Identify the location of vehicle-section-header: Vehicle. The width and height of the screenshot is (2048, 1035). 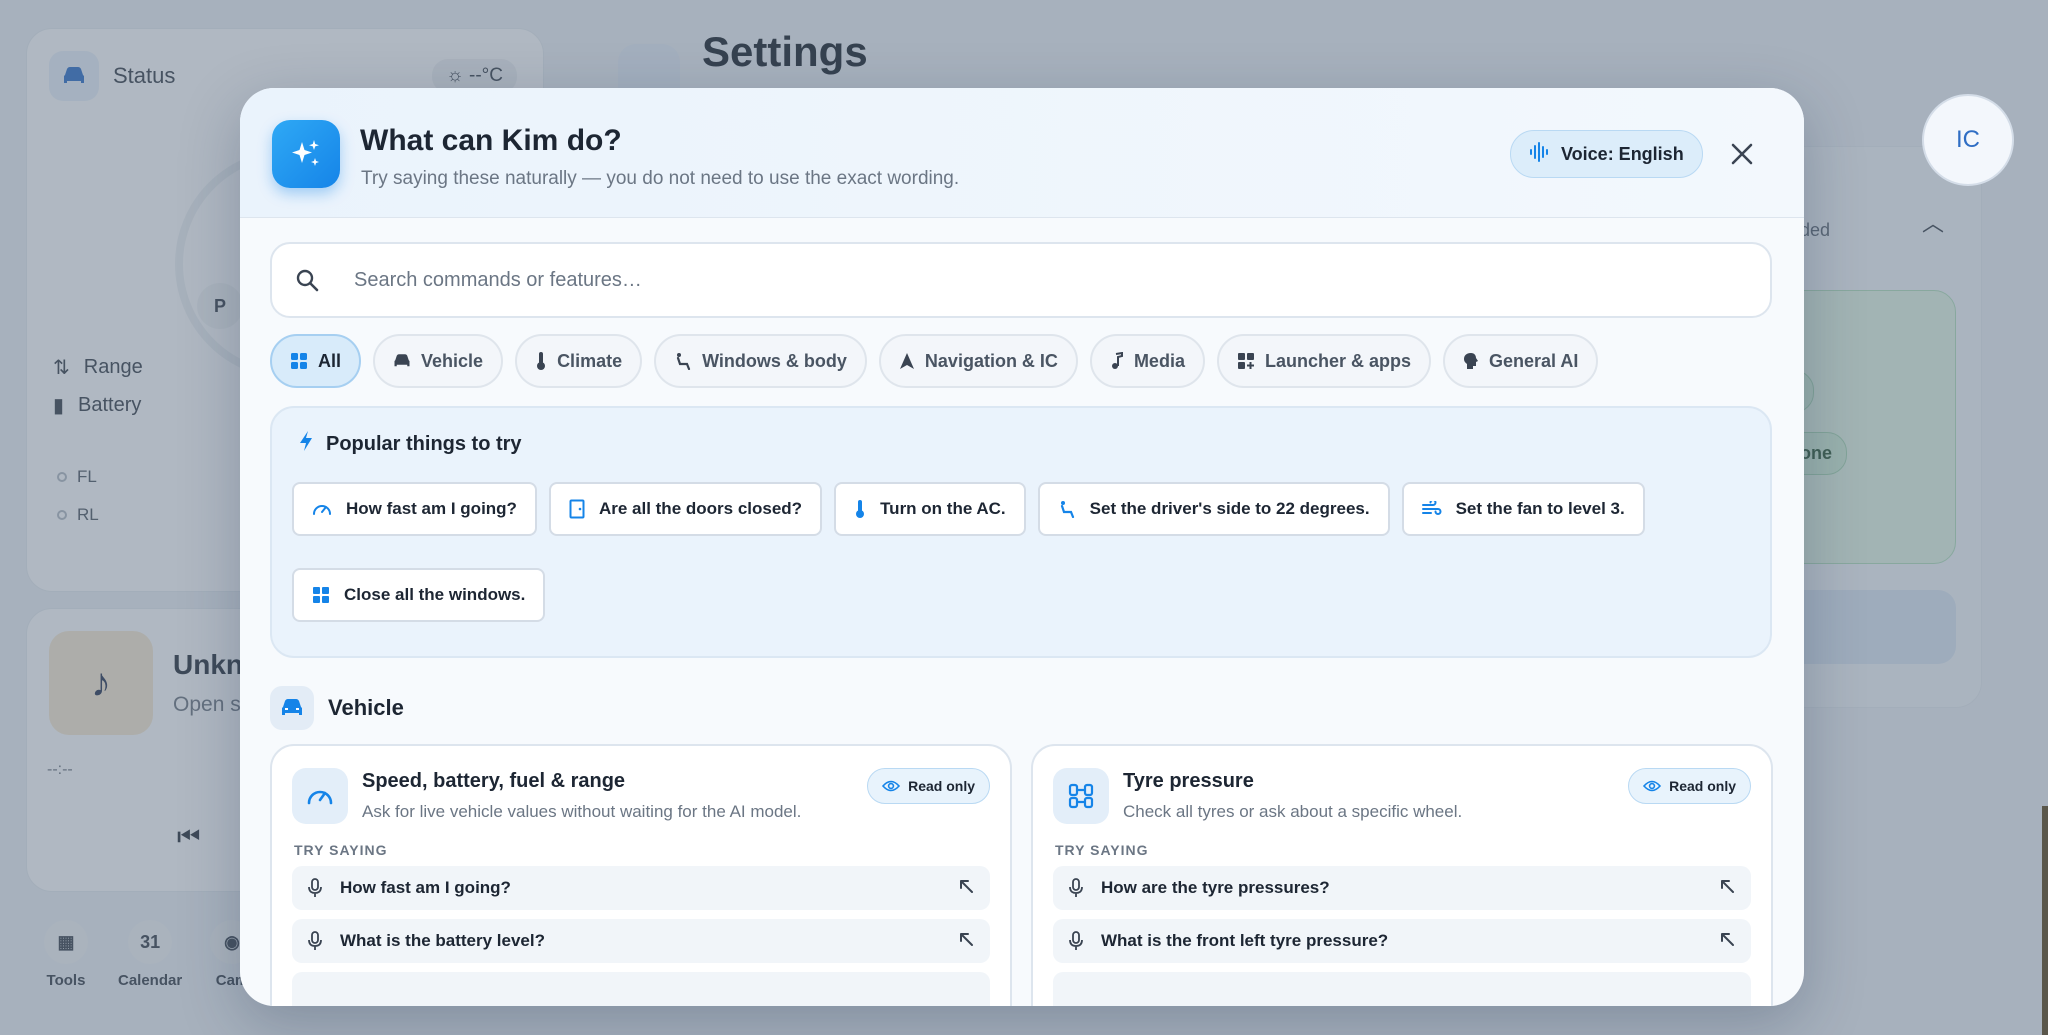
(337, 708).